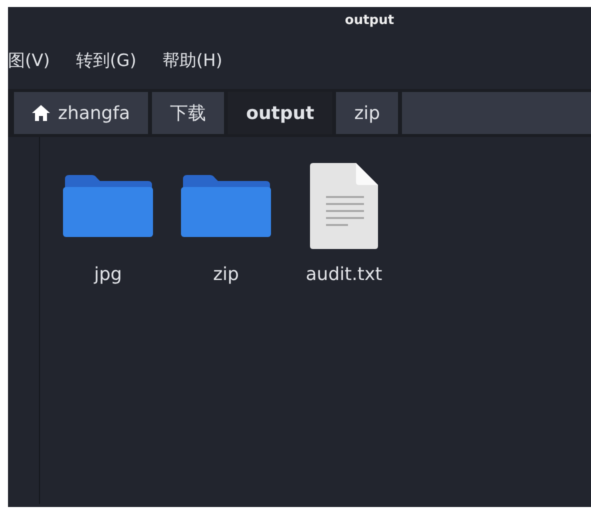 The height and width of the screenshot is (515, 591). What do you see at coordinates (344, 206) in the screenshot?
I see `text-file-icon` at bounding box center [344, 206].